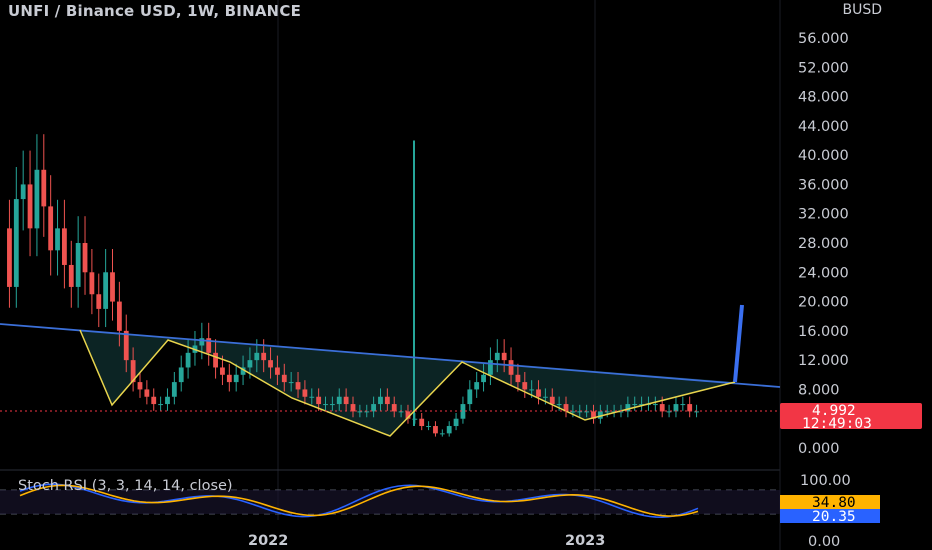 The image size is (932, 550). Describe the element at coordinates (823, 156) in the screenshot. I see `price-tick-label: 40.000` at that location.